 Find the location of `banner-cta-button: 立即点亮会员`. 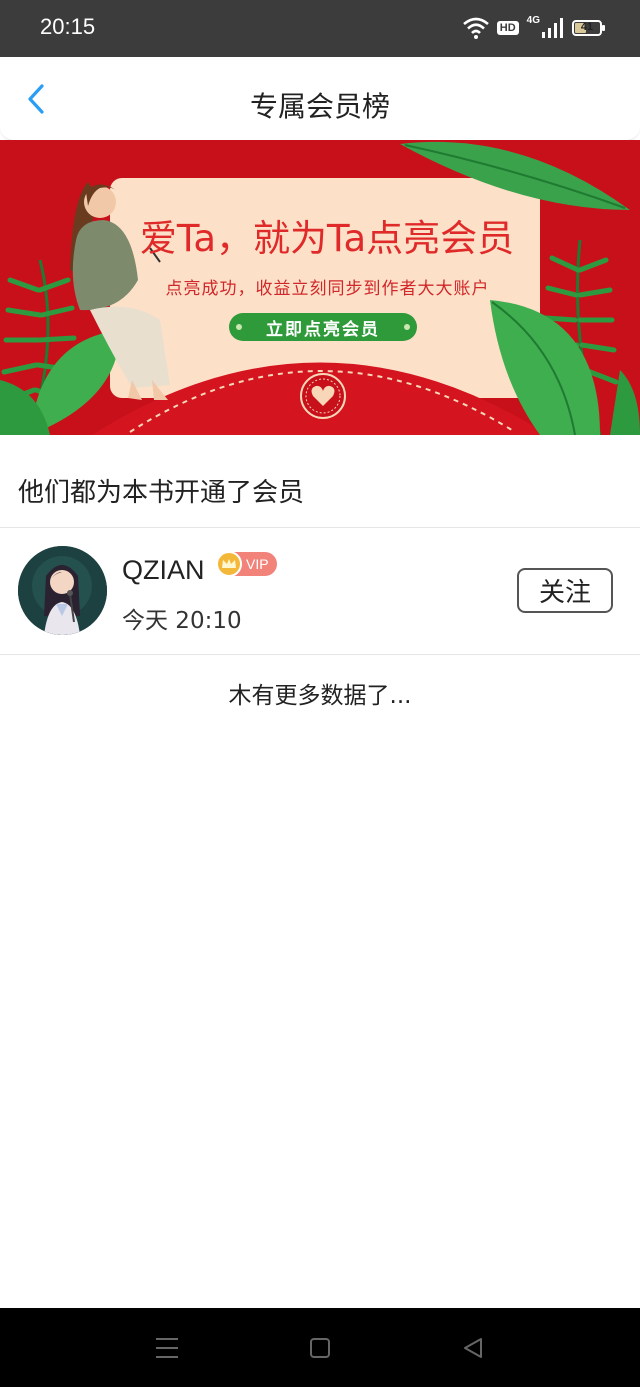

banner-cta-button: 立即点亮会员 is located at coordinates (323, 327).